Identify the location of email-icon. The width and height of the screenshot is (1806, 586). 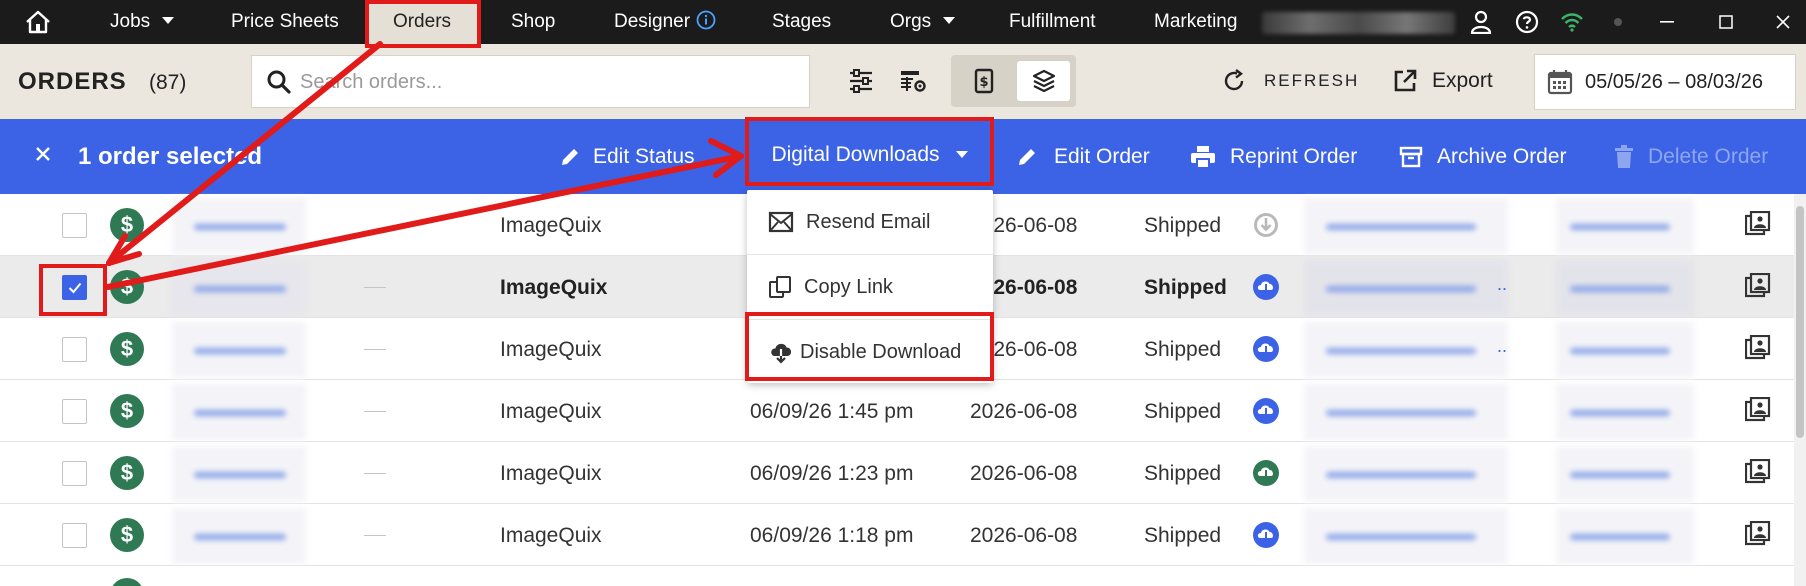
(781, 222).